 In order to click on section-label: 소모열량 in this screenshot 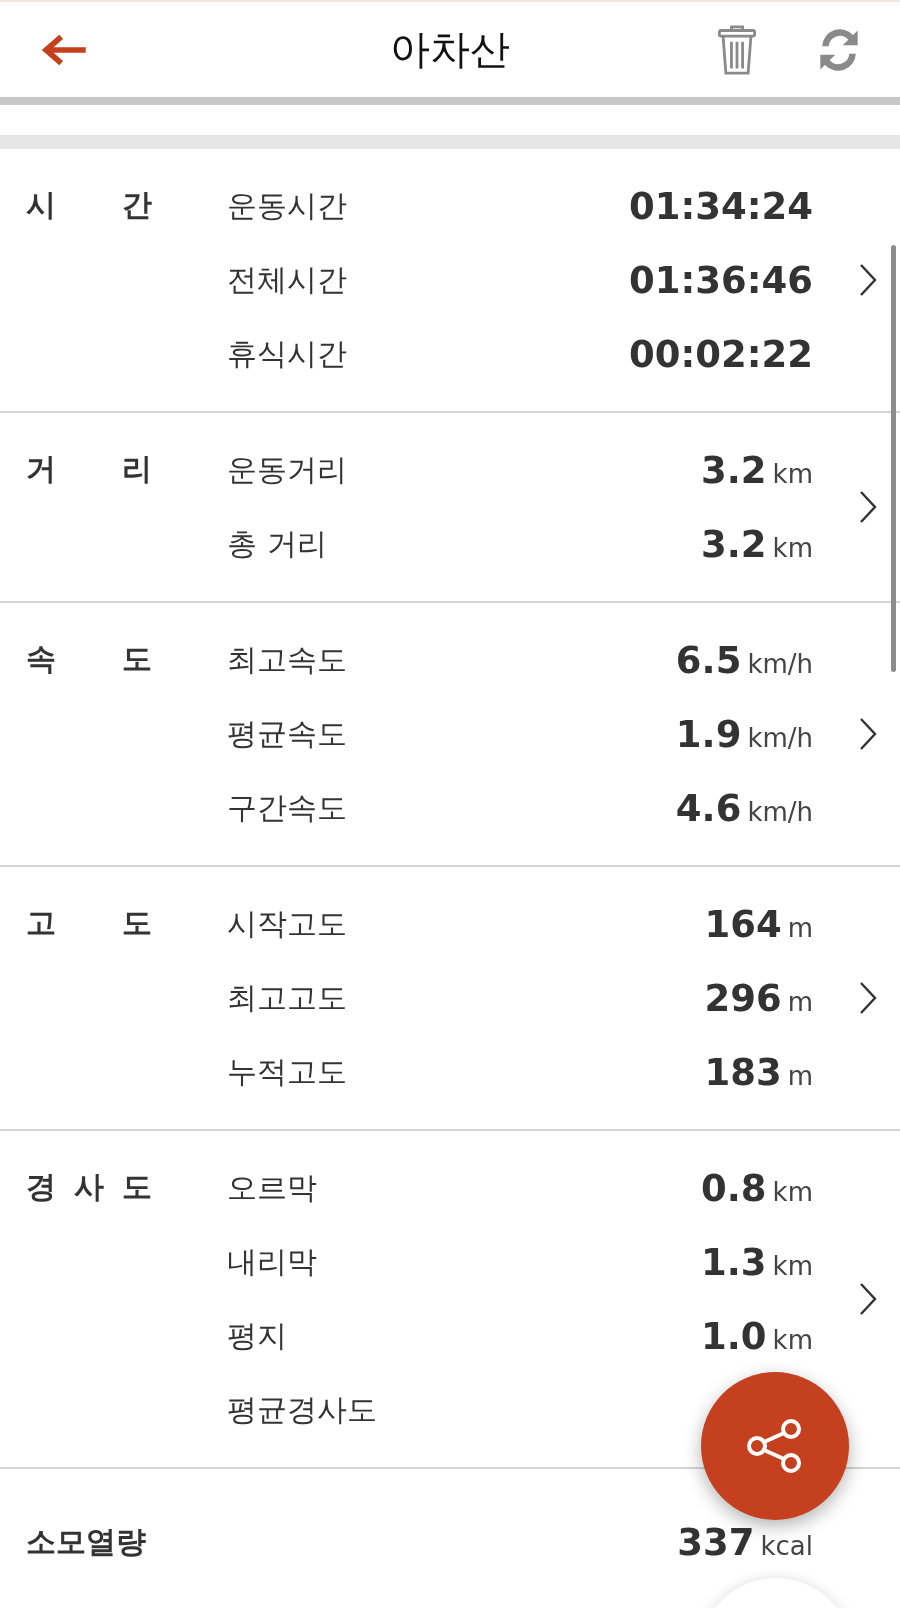, I will do `click(86, 1542)`.